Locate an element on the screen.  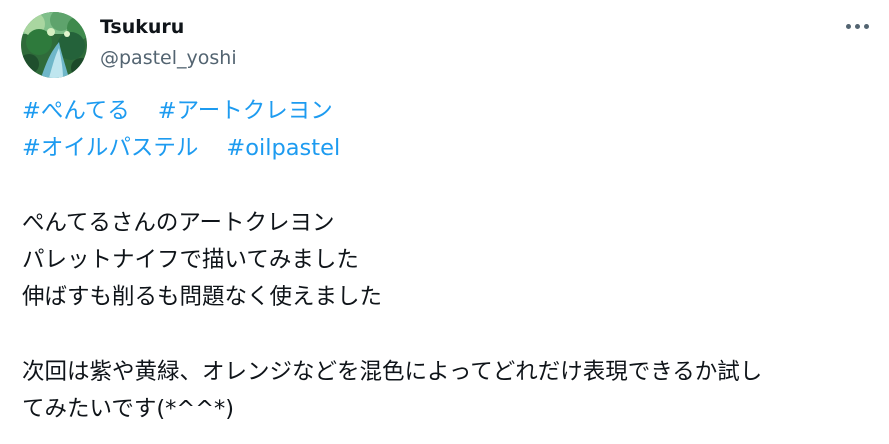
hashtag-link: #アートクレヨン is located at coordinates (245, 111).